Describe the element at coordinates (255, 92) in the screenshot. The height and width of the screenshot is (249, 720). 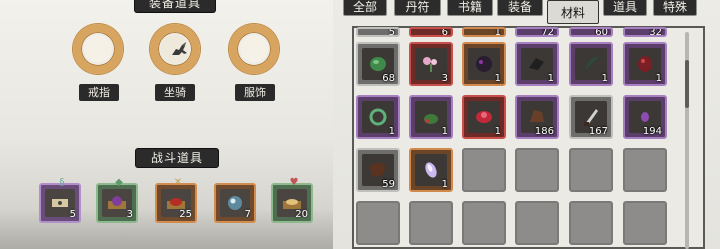
I see `outfit-slot-label: 服饰` at that location.